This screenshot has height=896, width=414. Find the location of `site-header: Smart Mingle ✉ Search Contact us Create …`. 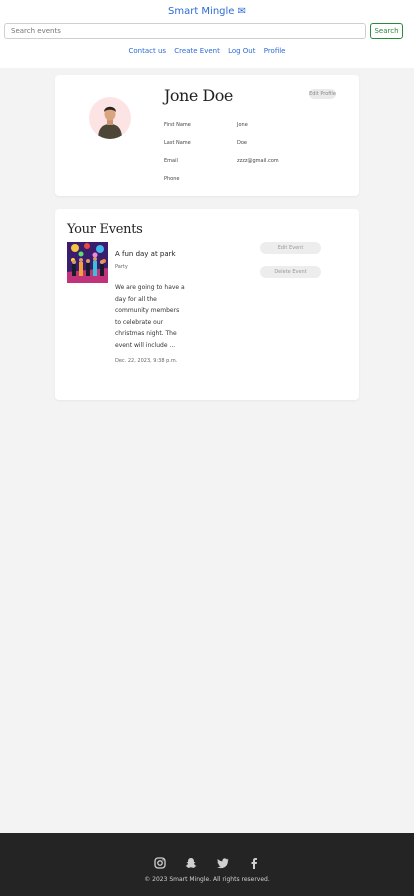

site-header: Smart Mingle ✉ Search Contact us Create … is located at coordinates (207, 34).